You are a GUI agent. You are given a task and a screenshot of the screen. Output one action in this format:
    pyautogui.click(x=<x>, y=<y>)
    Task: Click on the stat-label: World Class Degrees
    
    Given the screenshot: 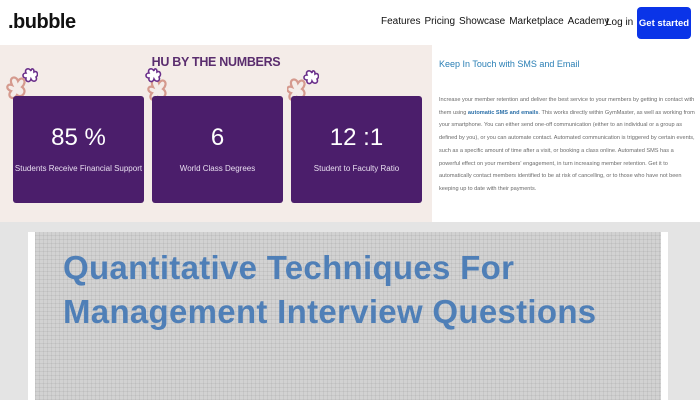 What is the action you would take?
    pyautogui.click(x=217, y=168)
    